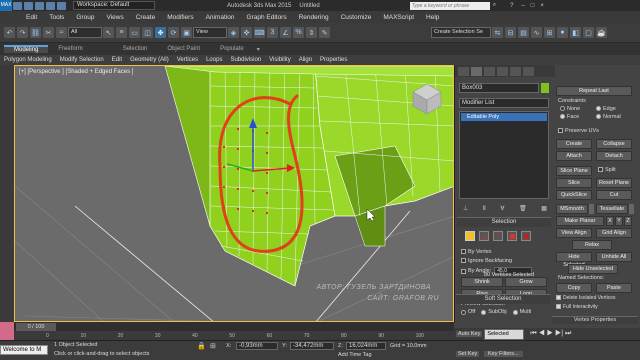 This screenshot has width=640, height=360. Describe the element at coordinates (232, 49) in the screenshot. I see `tab-populate: Populate` at that location.